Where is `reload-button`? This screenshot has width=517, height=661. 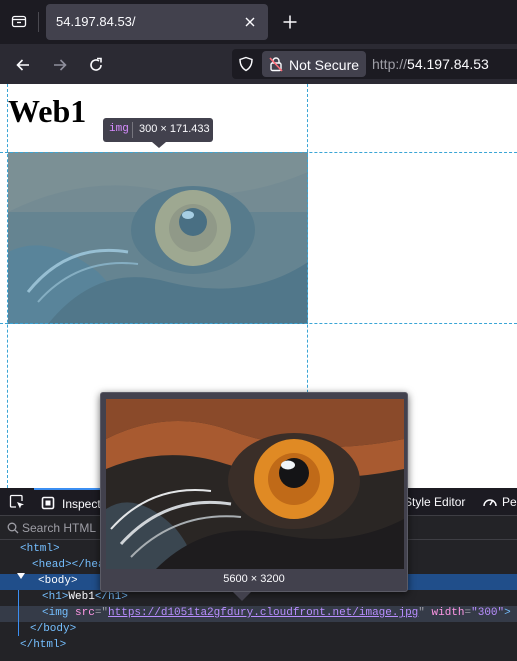
reload-button is located at coordinates (96, 65).